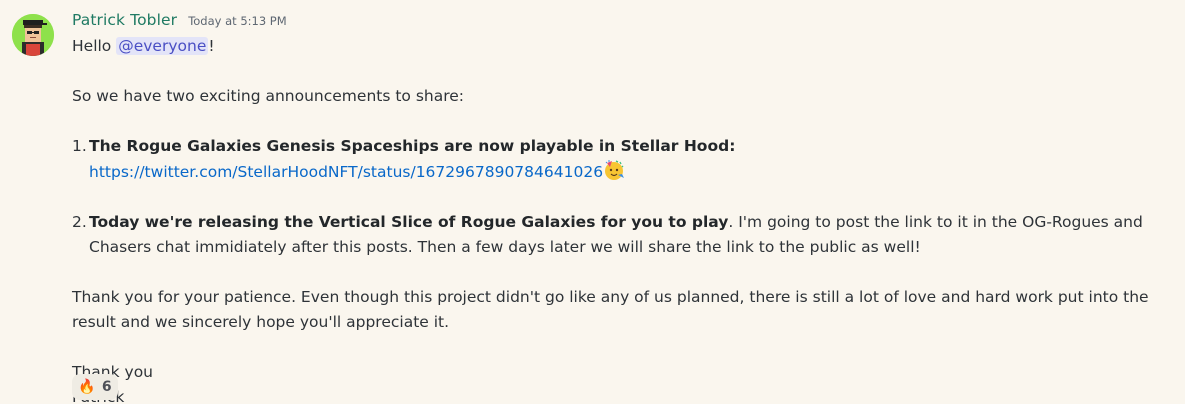 The height and width of the screenshot is (416, 1200). What do you see at coordinates (162, 46) in the screenshot?
I see `everyone-mention: @everyone` at bounding box center [162, 46].